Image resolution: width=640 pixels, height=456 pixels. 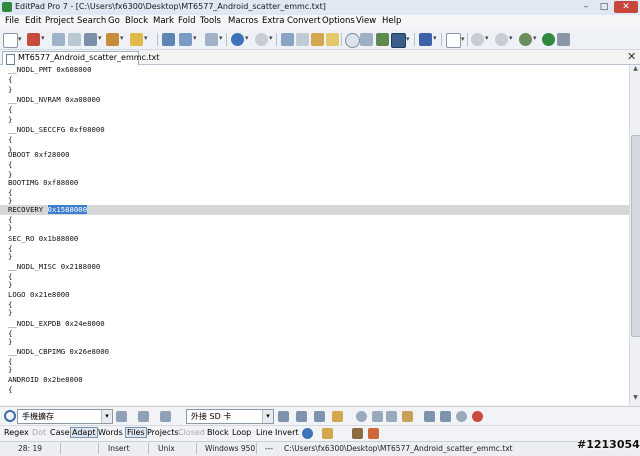 I want to click on save-all-icon, so click(x=74, y=39).